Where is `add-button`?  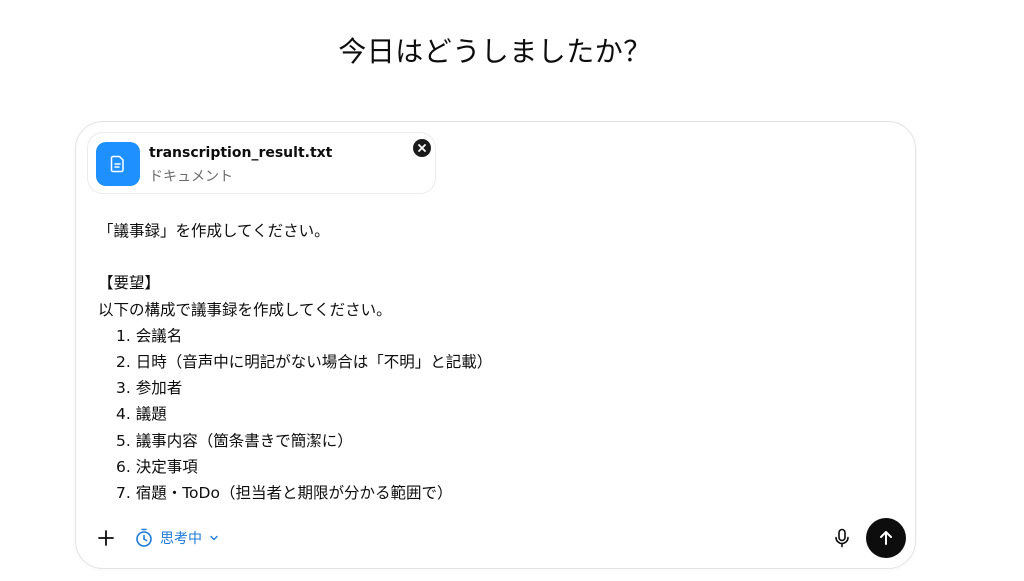
add-button is located at coordinates (106, 538).